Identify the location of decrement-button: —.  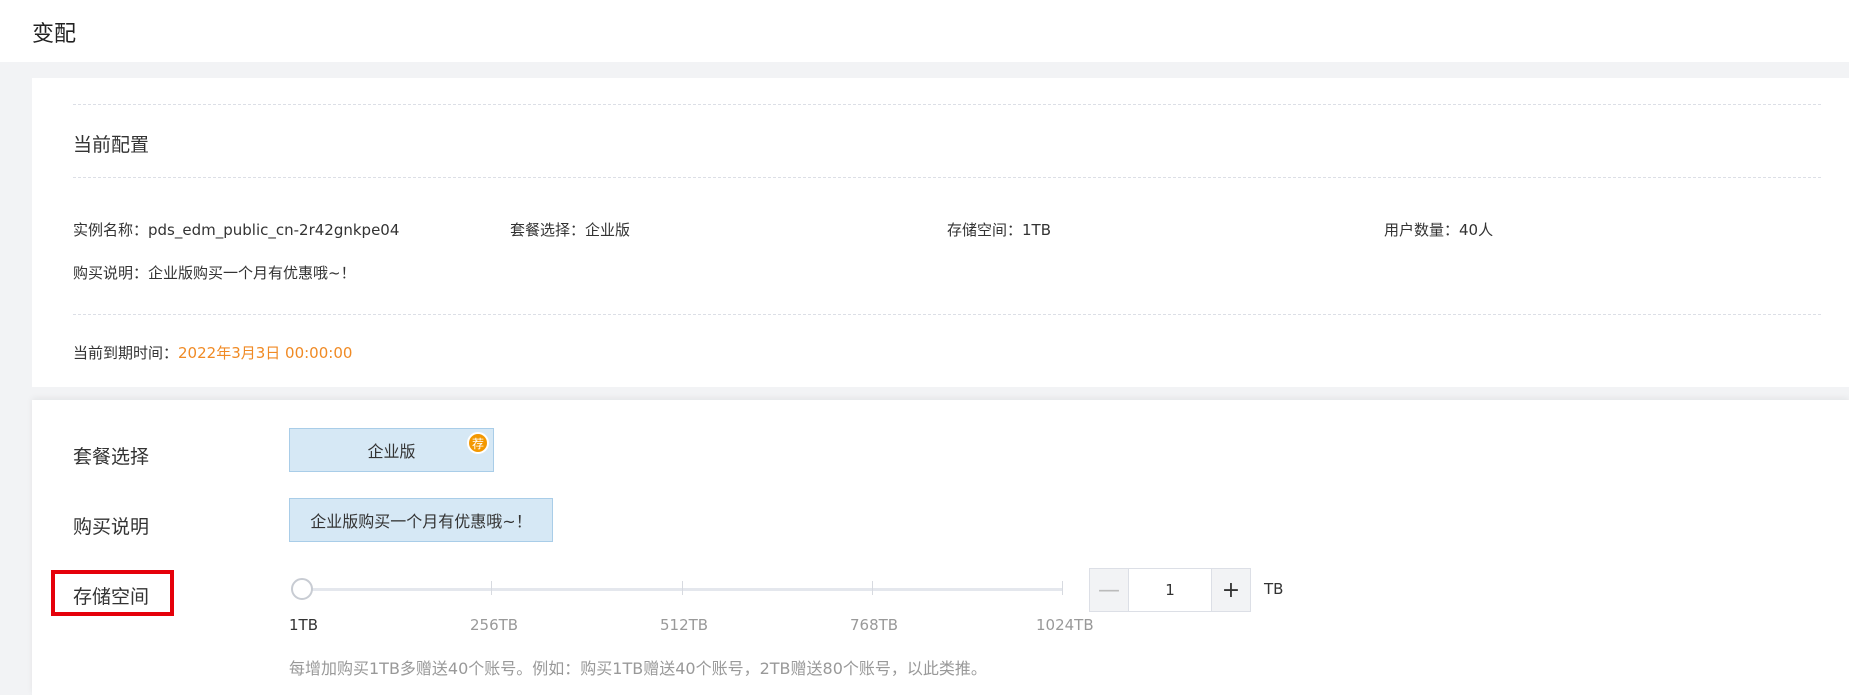
(1109, 590).